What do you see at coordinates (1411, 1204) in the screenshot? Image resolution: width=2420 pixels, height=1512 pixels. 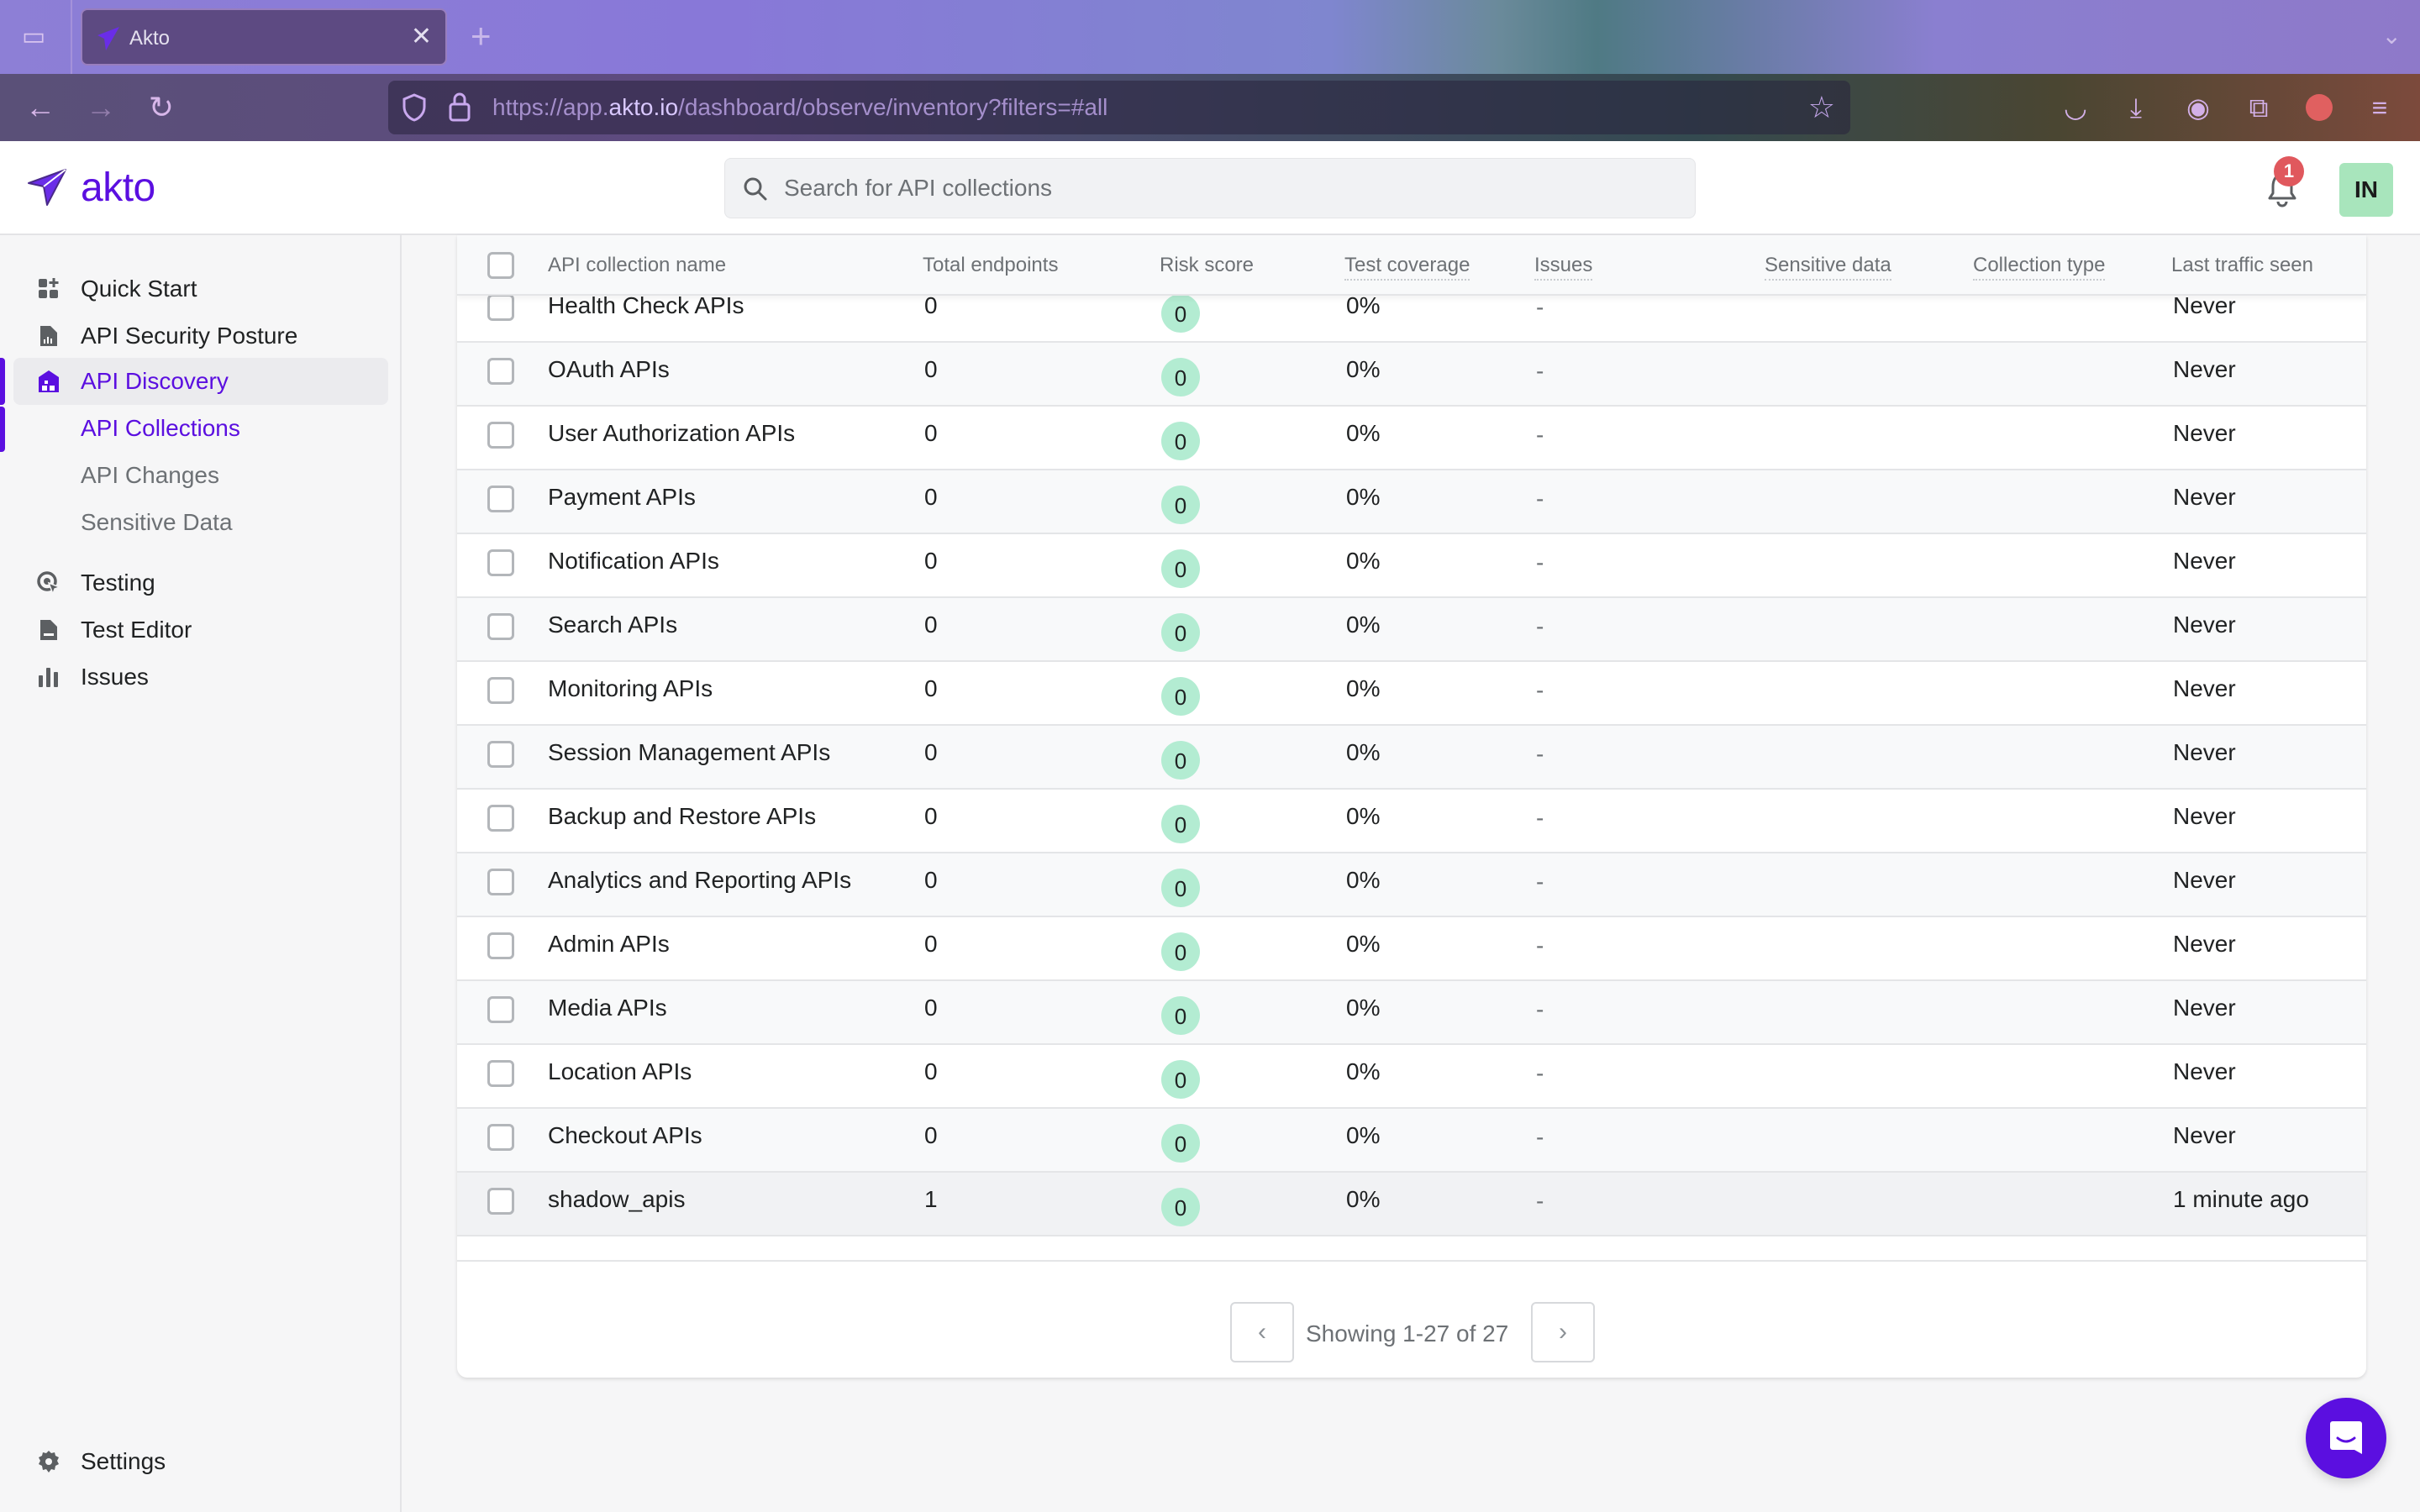 I see `table-row: shadow_apis 1 0 0% - 1 minute ago` at bounding box center [1411, 1204].